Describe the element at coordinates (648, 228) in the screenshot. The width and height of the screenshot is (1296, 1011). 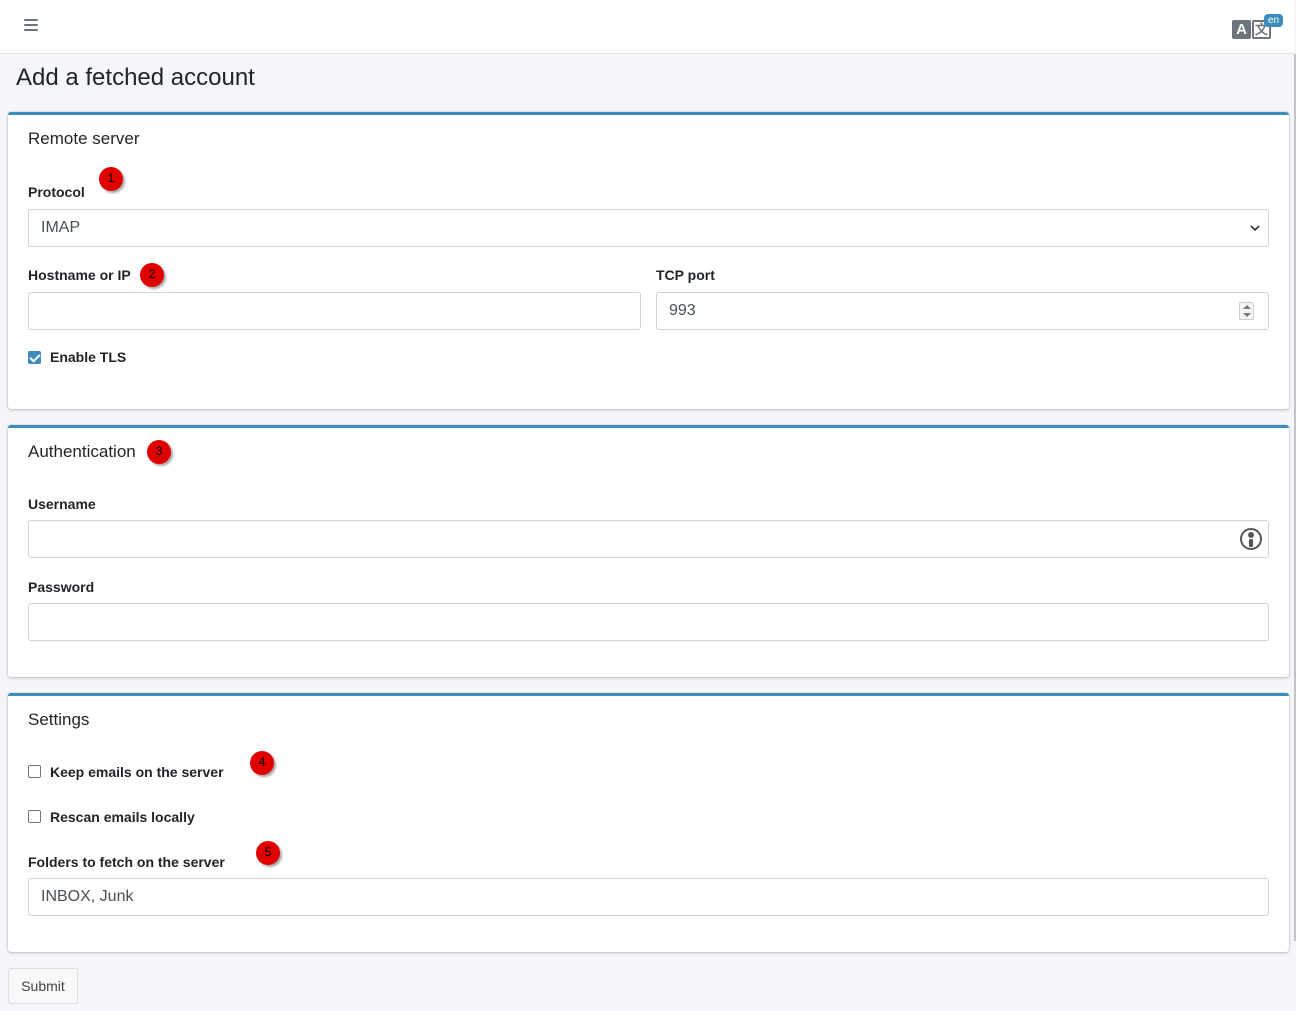
I see `protocol-select: IMAP` at that location.